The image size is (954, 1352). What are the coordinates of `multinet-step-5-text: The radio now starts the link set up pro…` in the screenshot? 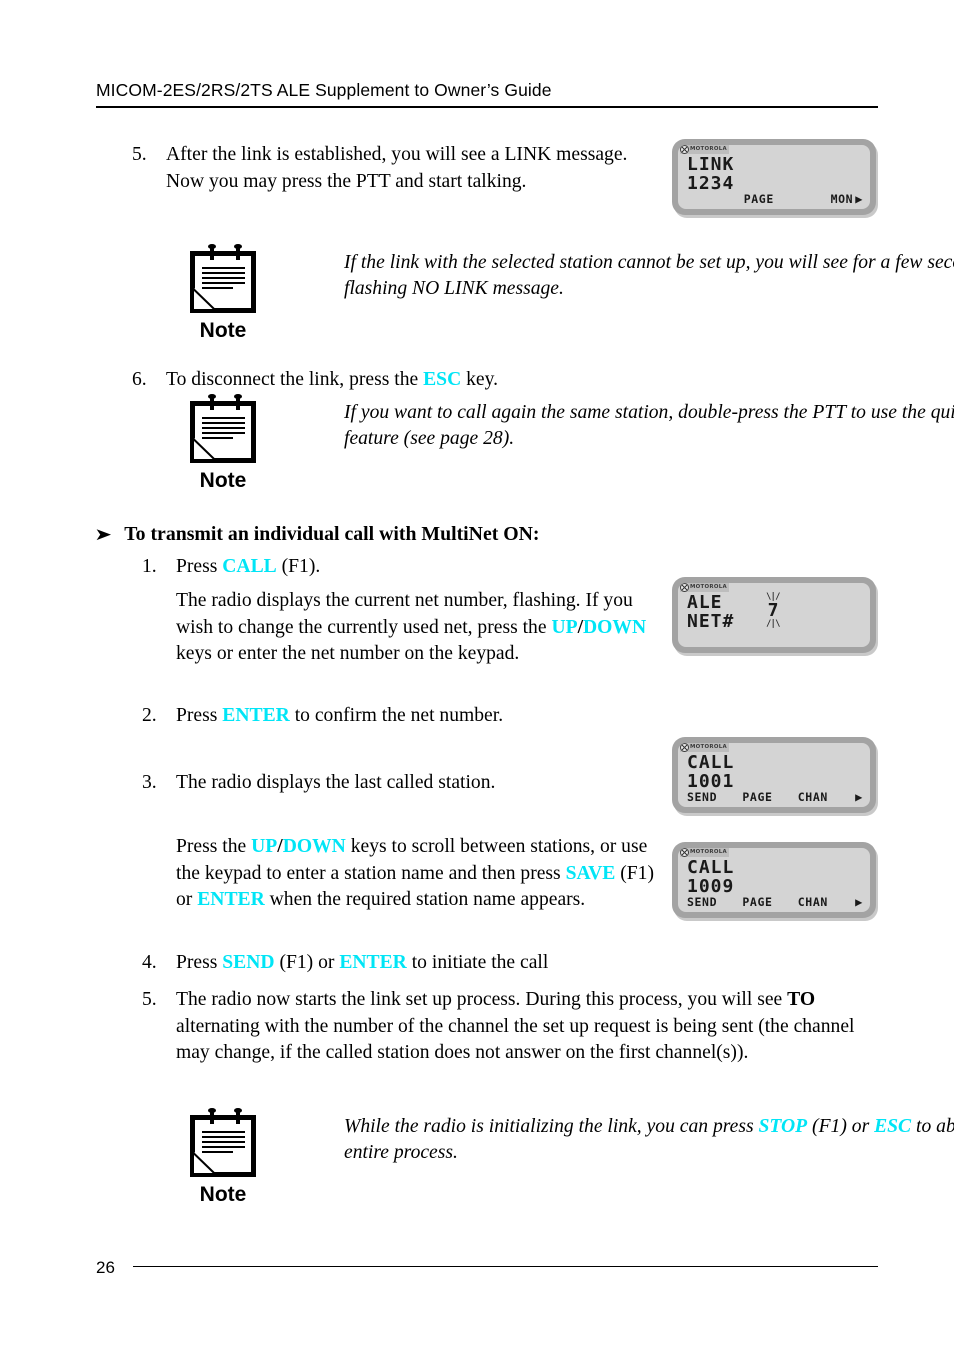 It's located at (524, 1027).